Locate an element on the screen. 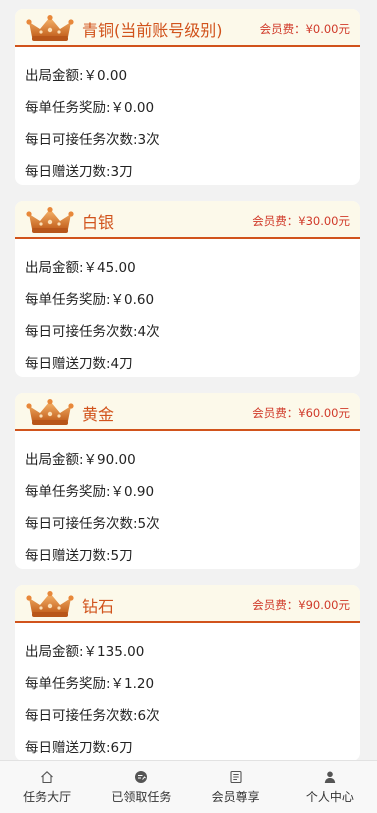  daily-bonus-cuts: 每日赠送刀数:4刀 is located at coordinates (79, 364).